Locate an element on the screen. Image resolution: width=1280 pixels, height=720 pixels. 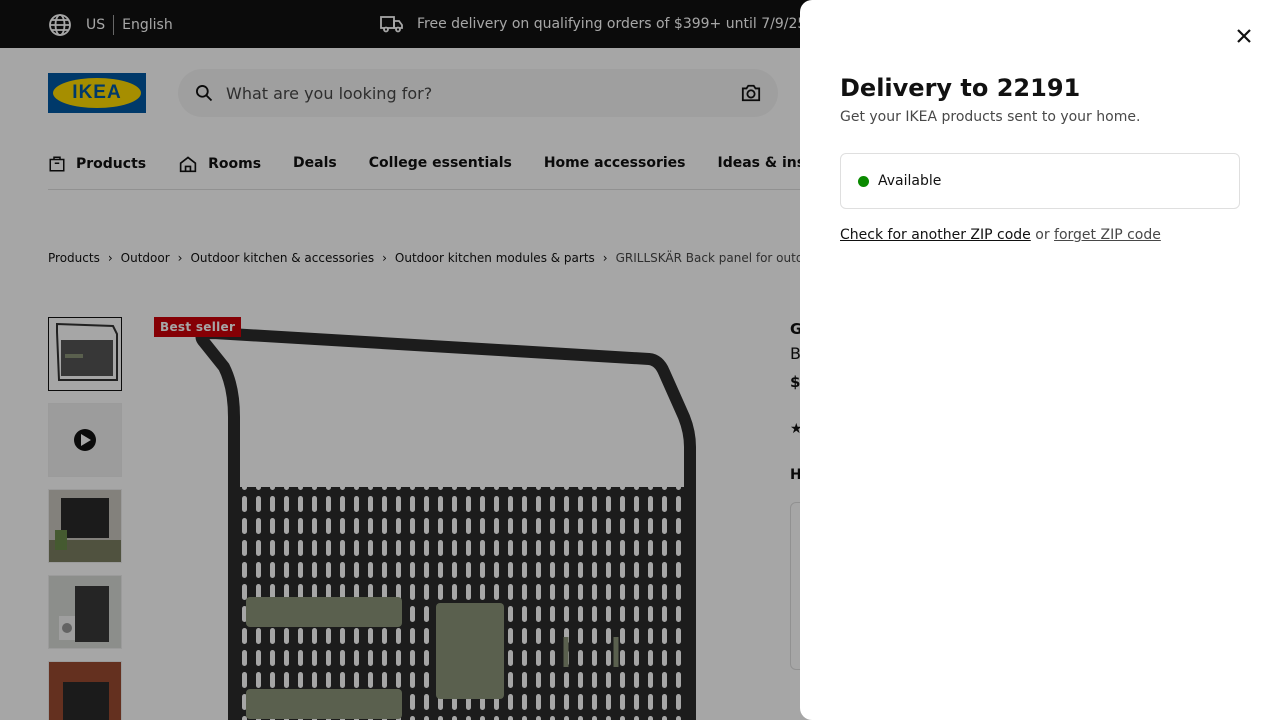
availability-status: Available is located at coordinates (910, 181).